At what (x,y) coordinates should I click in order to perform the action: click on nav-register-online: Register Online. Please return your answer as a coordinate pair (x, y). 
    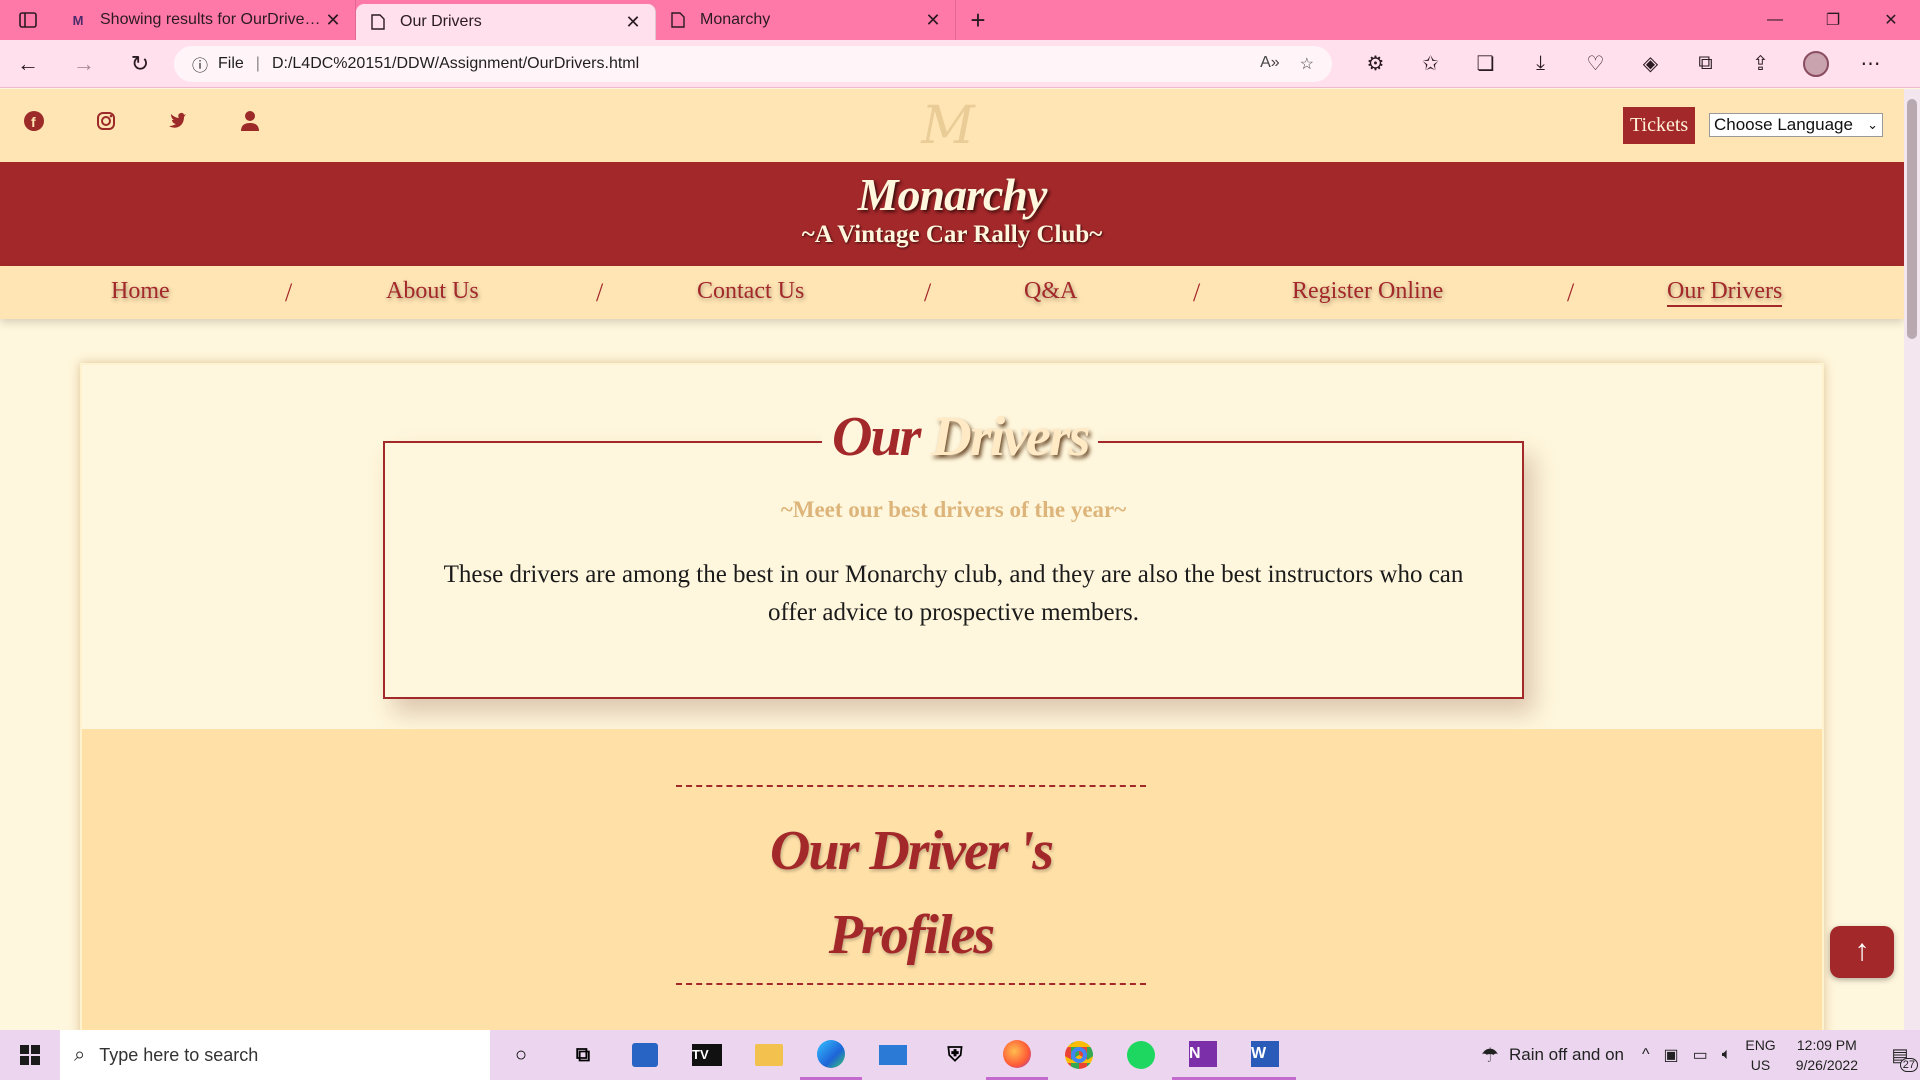
    Looking at the image, I should click on (1367, 291).